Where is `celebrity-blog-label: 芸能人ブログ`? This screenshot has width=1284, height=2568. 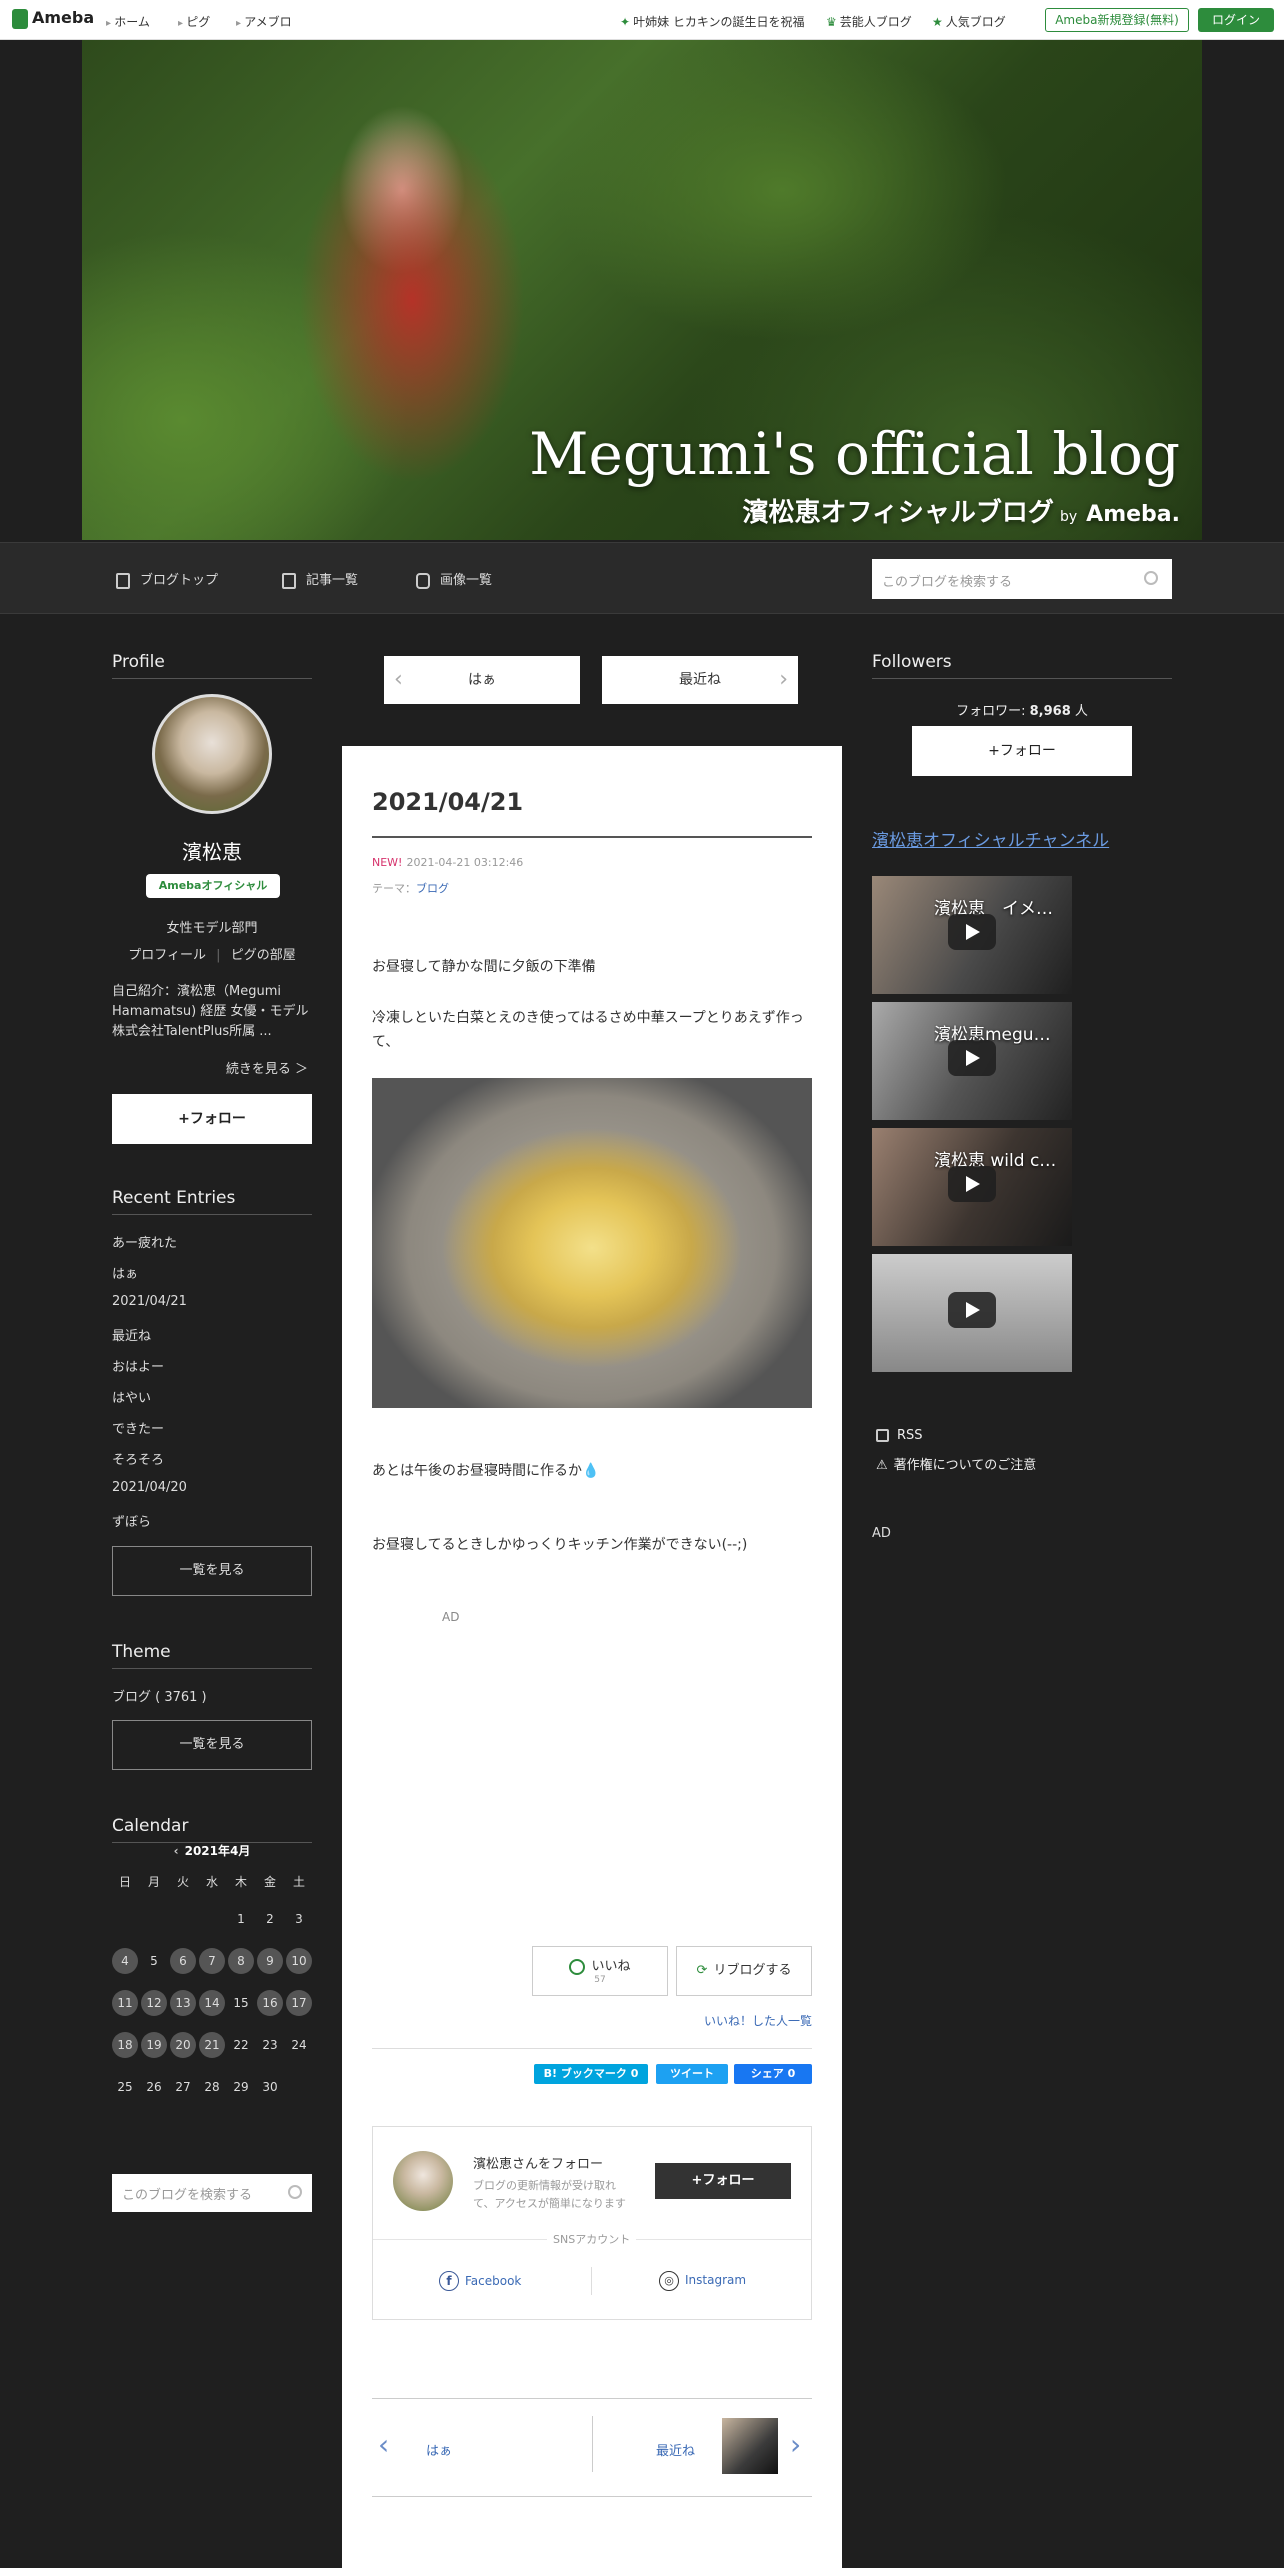
celebrity-blog-label: 芸能人ブログ is located at coordinates (875, 22).